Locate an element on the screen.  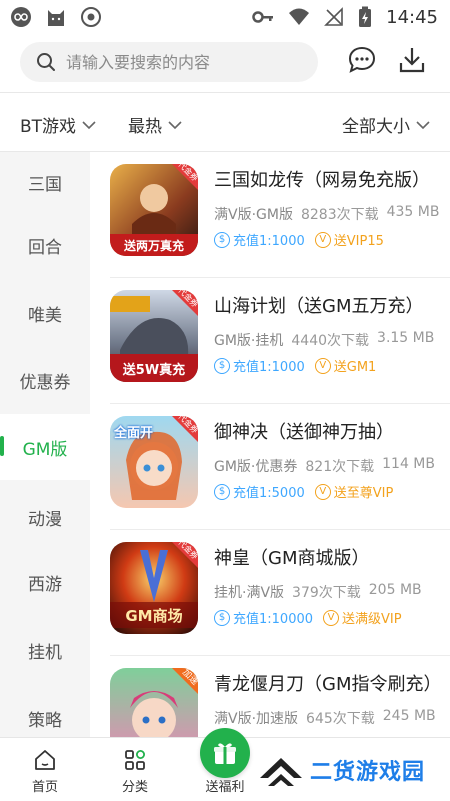
game-benefits: $ 充值1:5000 V 送至尊VIP is located at coordinates (303, 491).